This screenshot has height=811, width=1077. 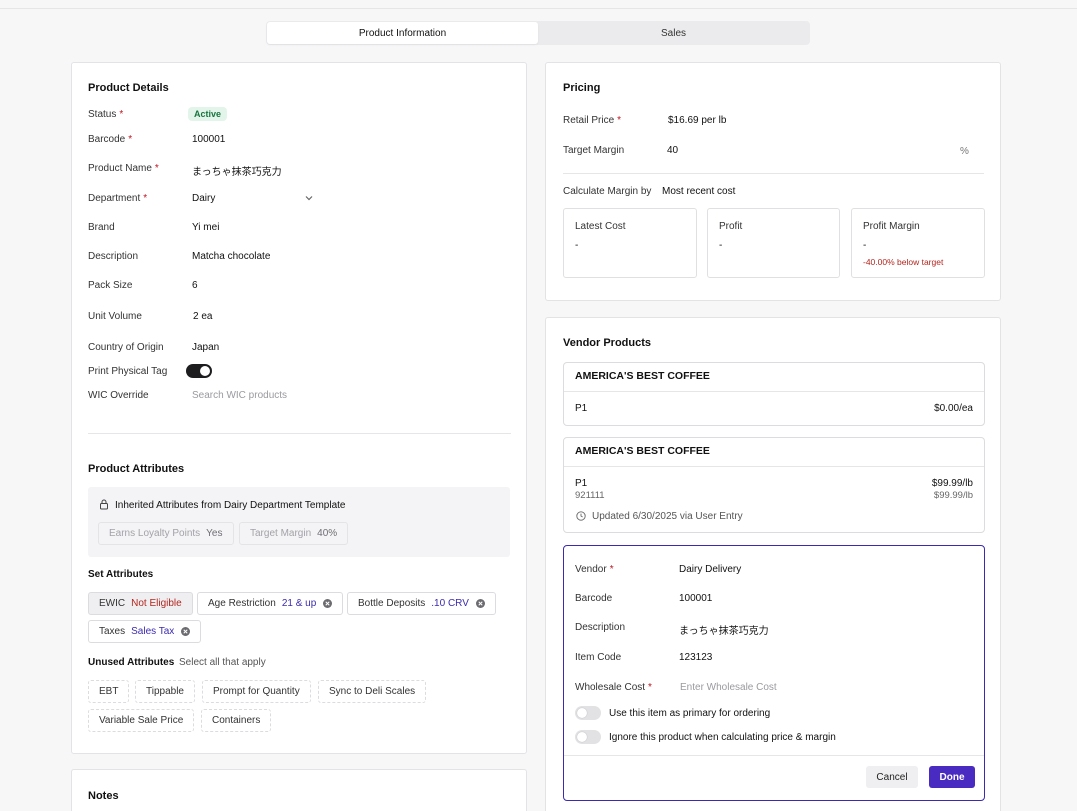 I want to click on inherited-chip-target-margin: Target Margin 40%, so click(x=294, y=533).